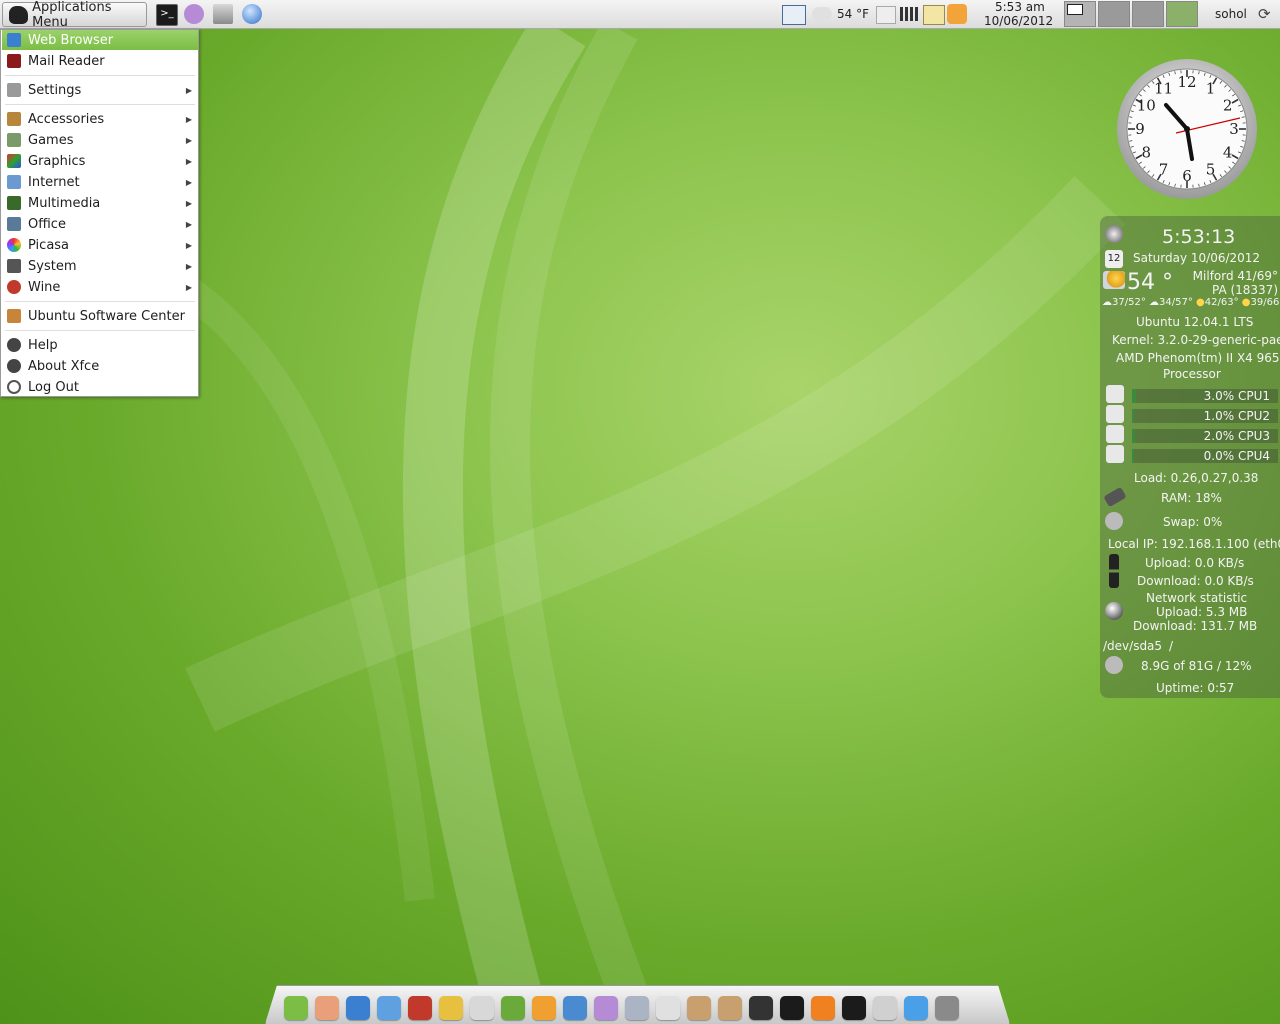 This screenshot has width=1280, height=1024. I want to click on power-icon: ⟳, so click(1264, 14).